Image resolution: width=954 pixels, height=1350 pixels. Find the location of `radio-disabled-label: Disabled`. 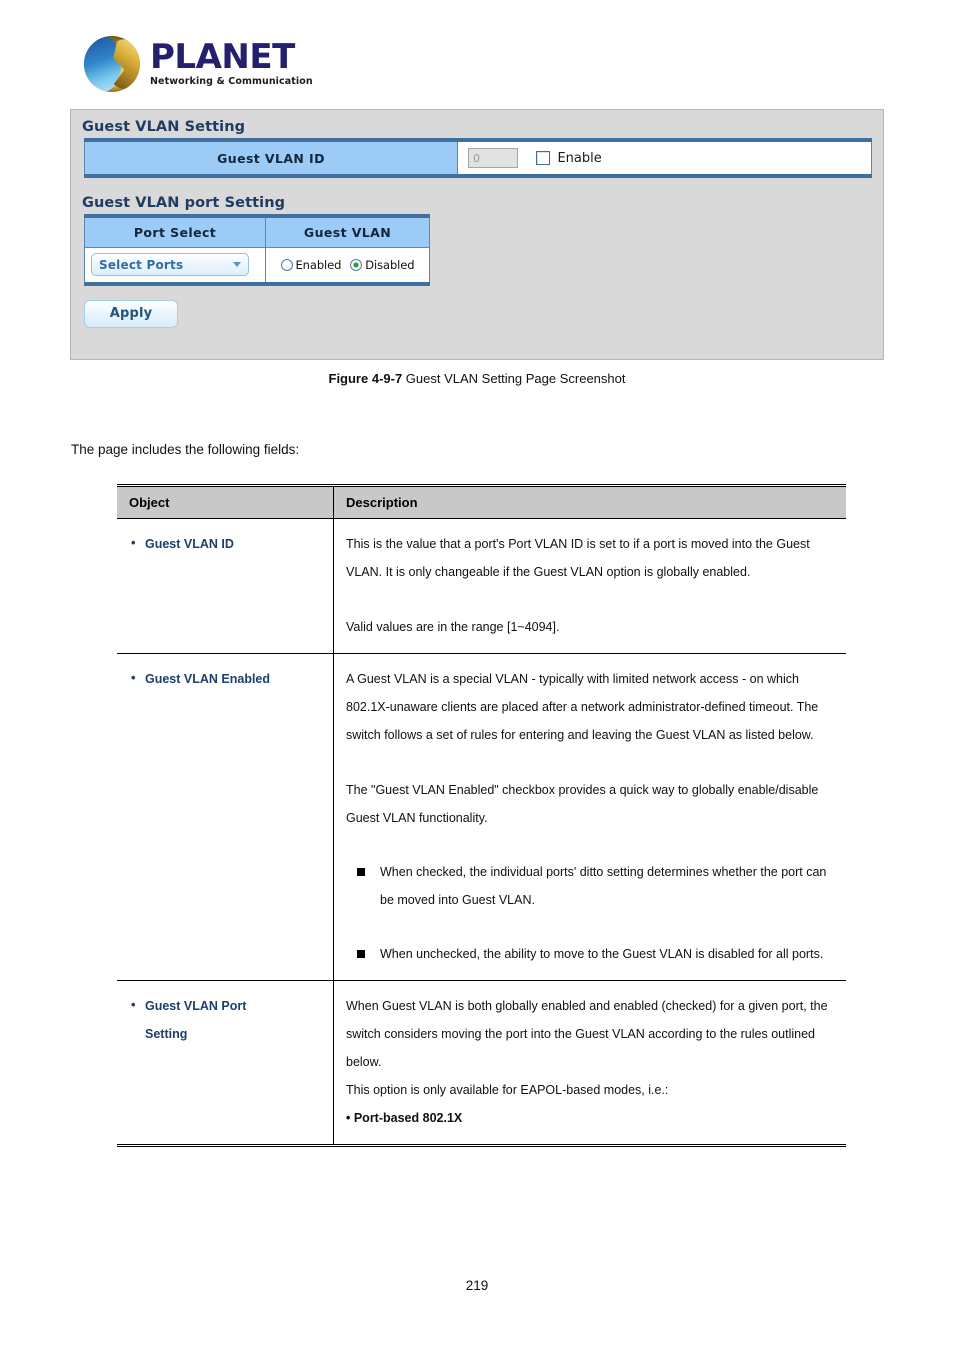

radio-disabled-label: Disabled is located at coordinates (390, 264).